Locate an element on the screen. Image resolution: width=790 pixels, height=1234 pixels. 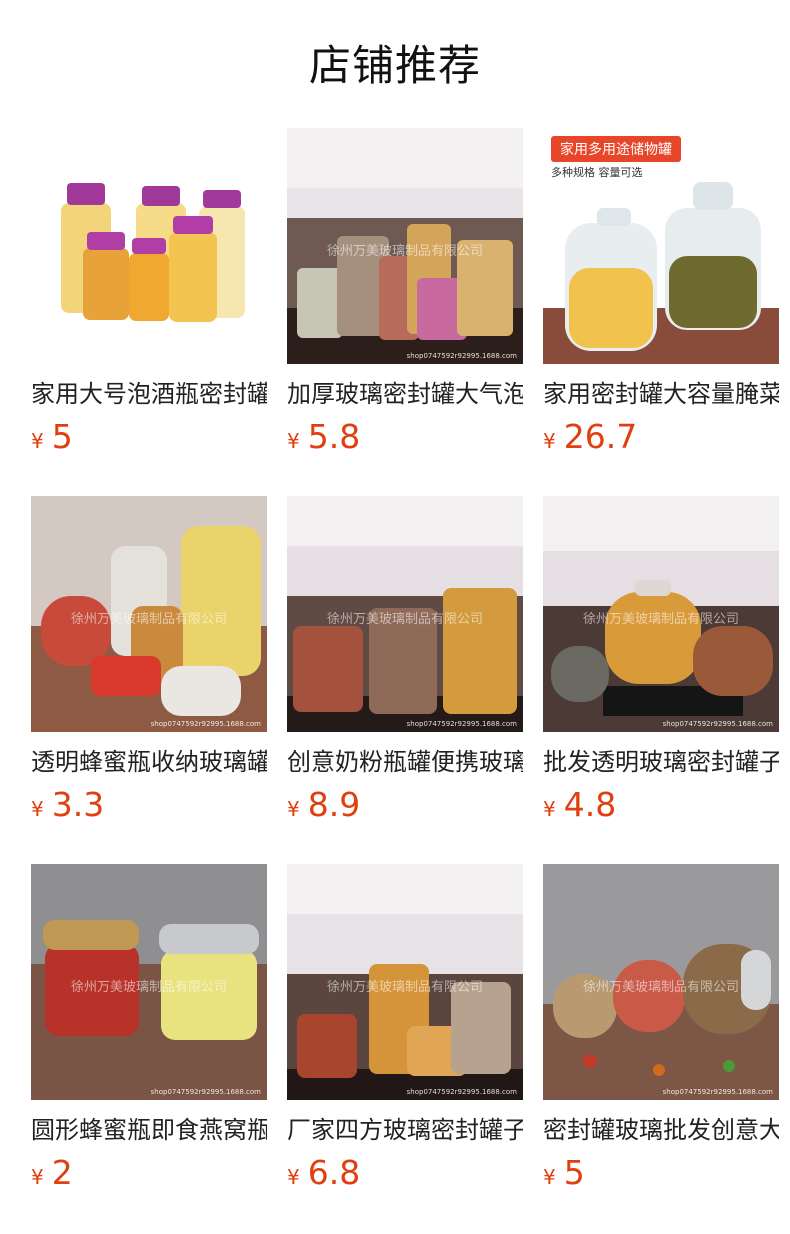
price-value: 4.8 is located at coordinates (590, 804).